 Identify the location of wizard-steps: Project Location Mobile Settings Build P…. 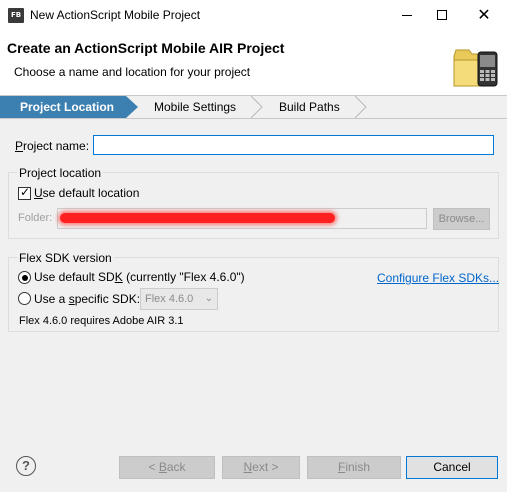
(253, 107).